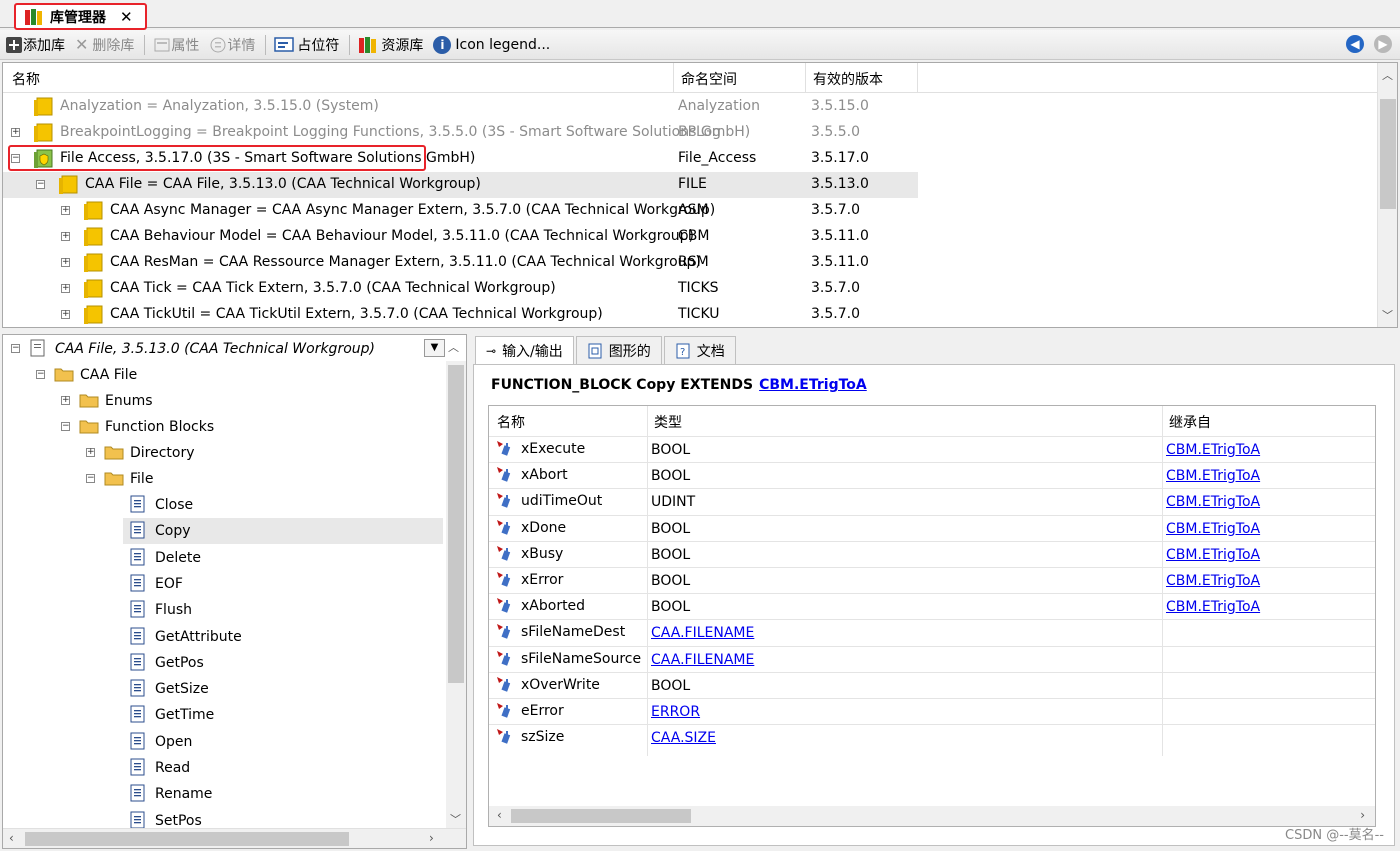 The image size is (1400, 851). I want to click on forward-icon: ▶, so click(1383, 44).